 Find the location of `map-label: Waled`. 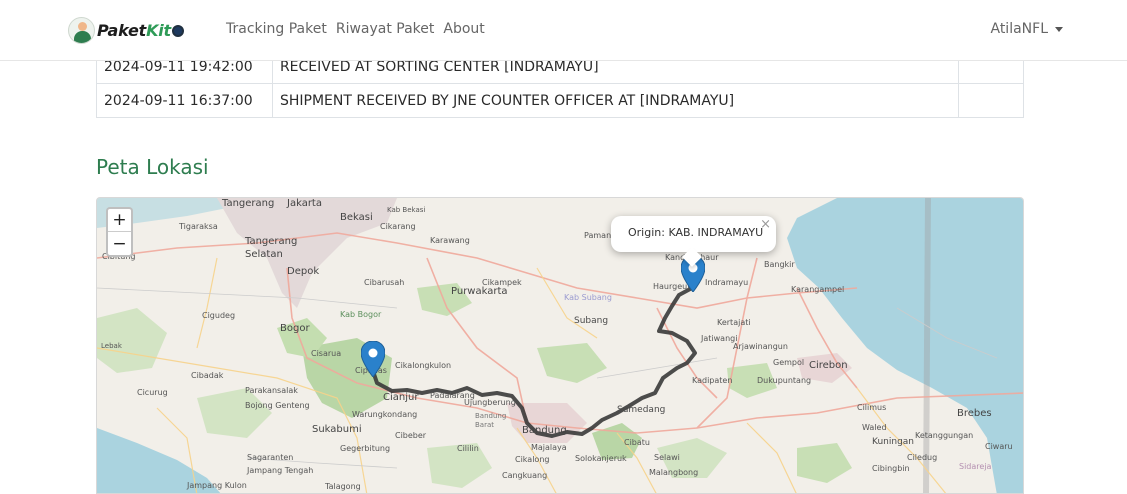

map-label: Waled is located at coordinates (874, 427).